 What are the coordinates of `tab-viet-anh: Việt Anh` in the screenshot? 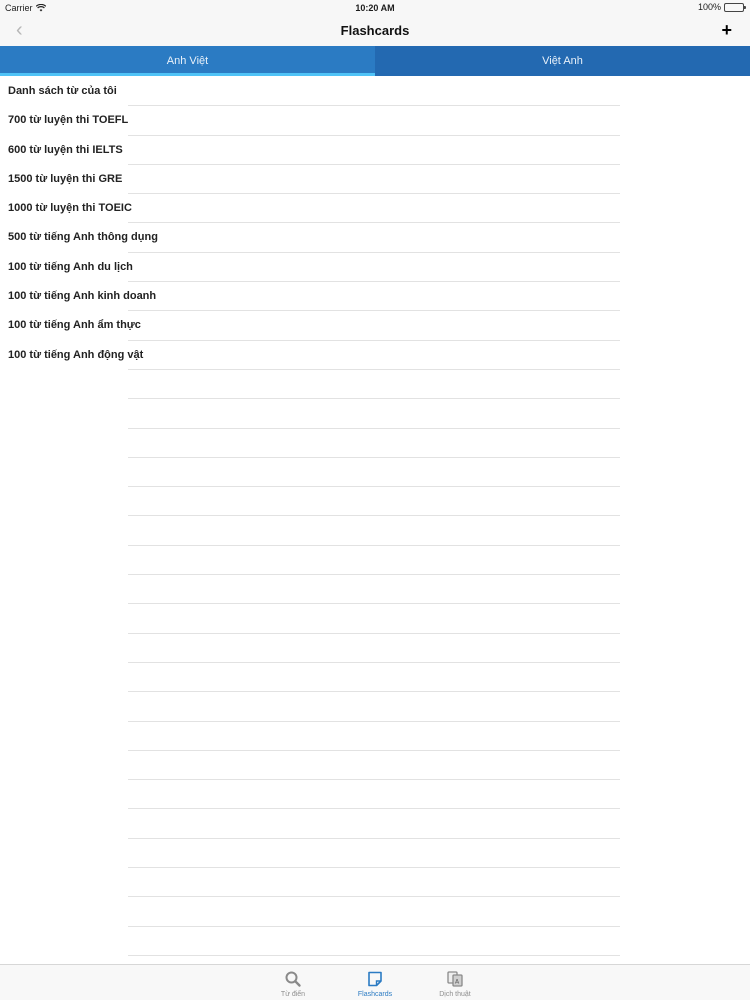 It's located at (562, 61).